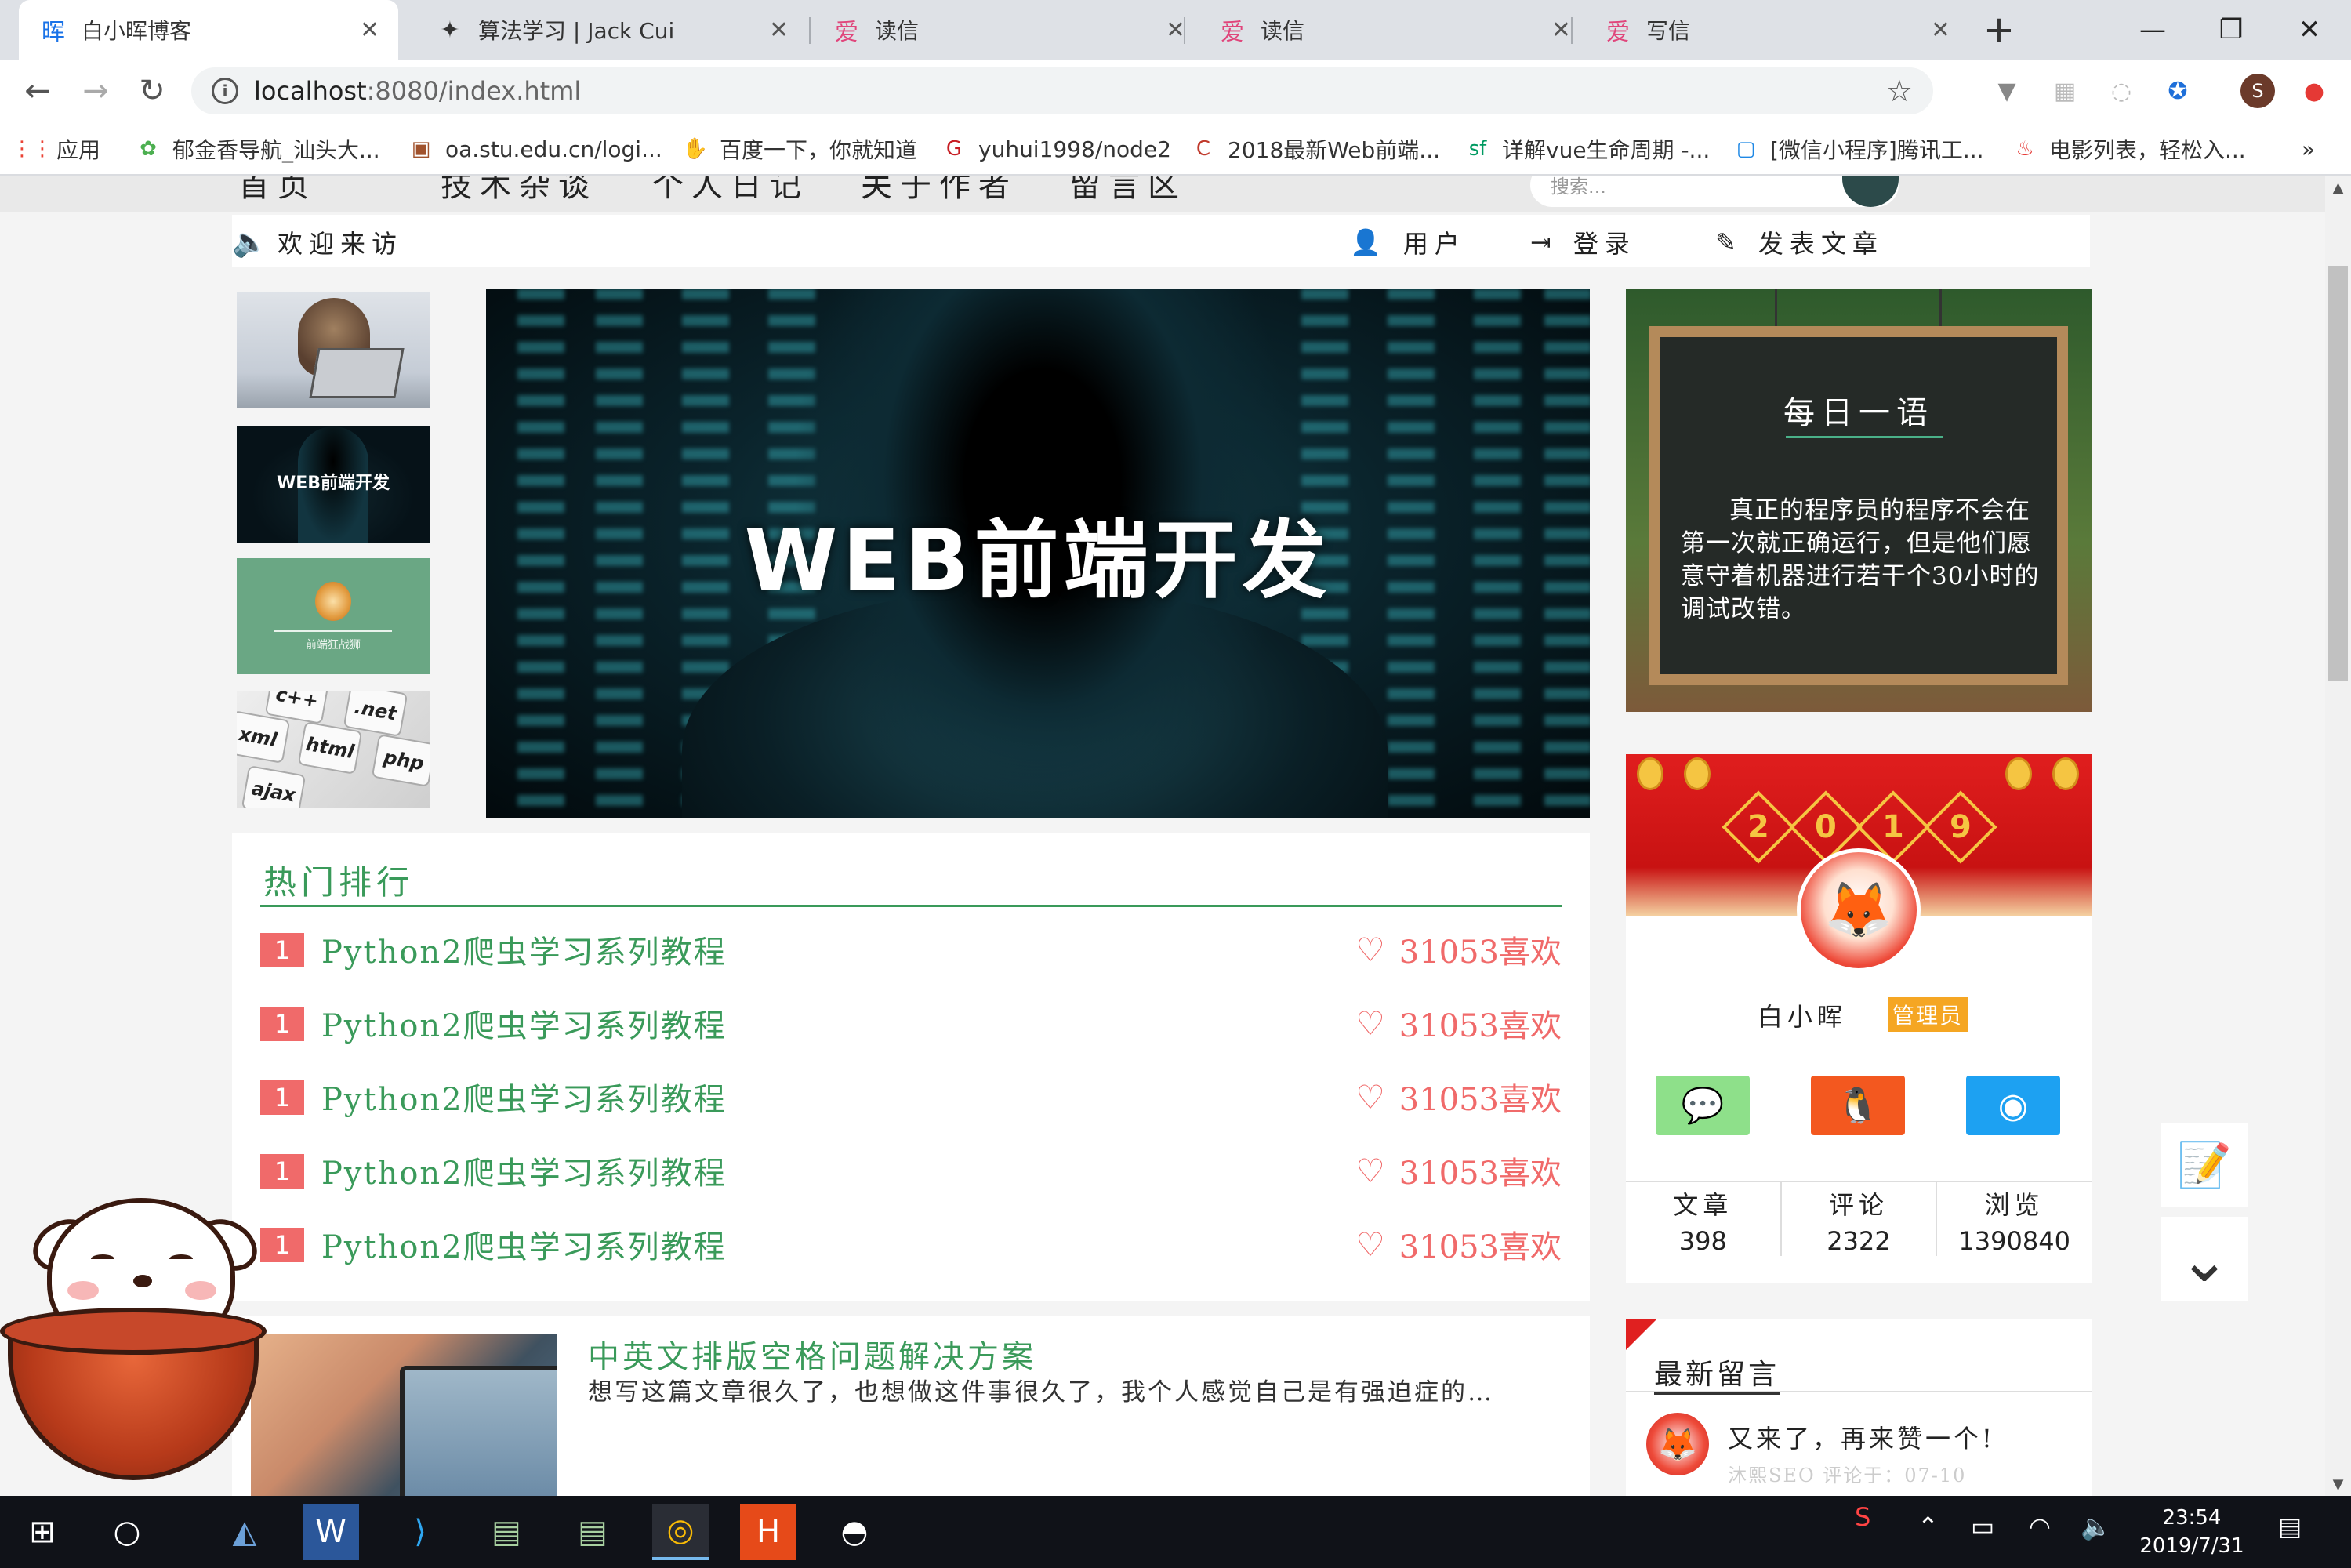 This screenshot has height=1568, width=2351. I want to click on scroll-up-arrow-icon: ▲, so click(2338, 187).